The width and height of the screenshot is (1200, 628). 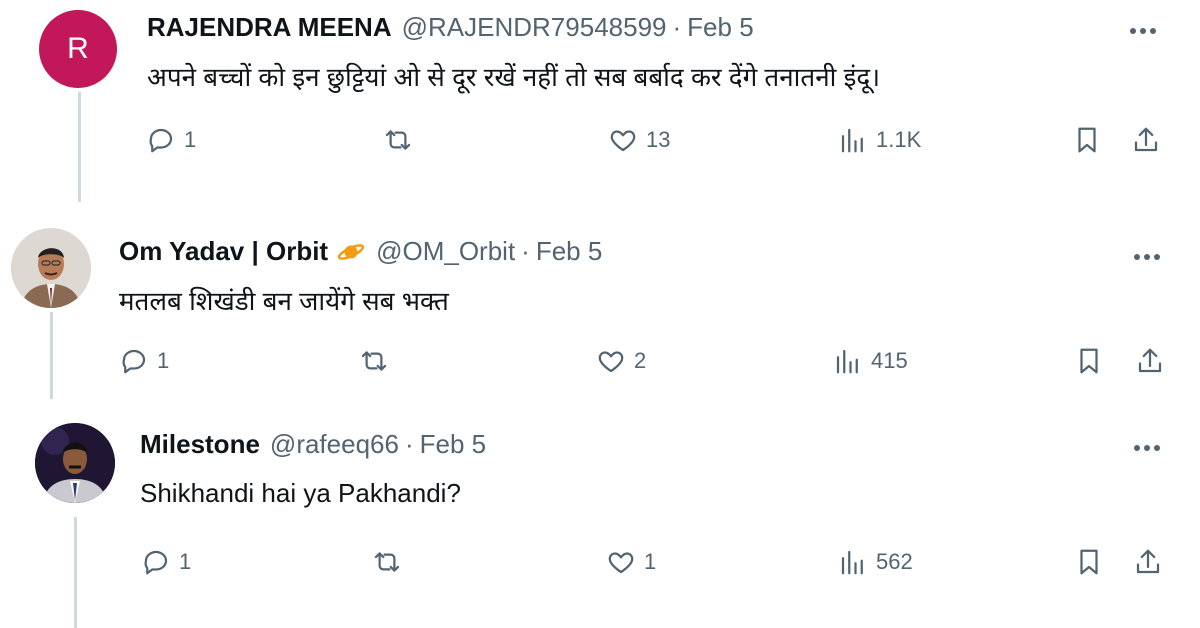 I want to click on display-name: Milestone, so click(x=200, y=444).